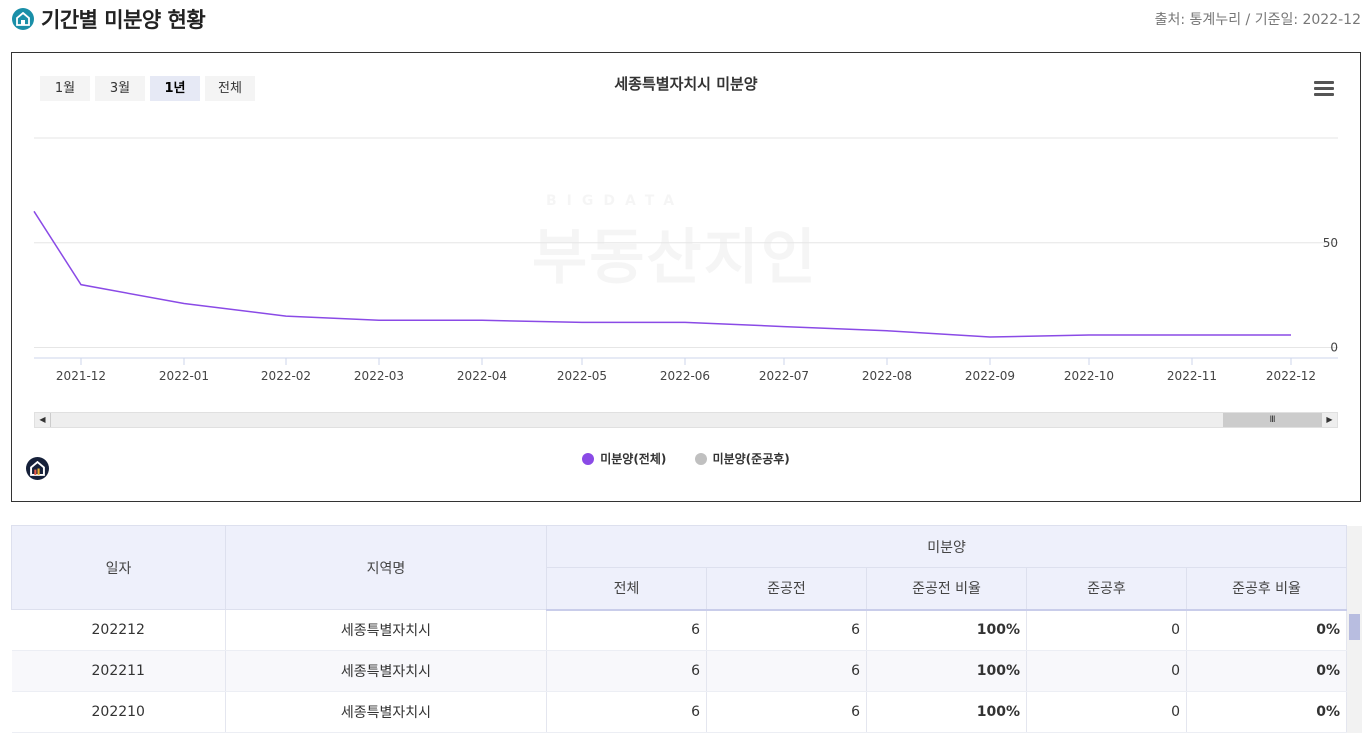 The height and width of the screenshot is (748, 1368). I want to click on scroll-thumb: III, so click(1272, 420).